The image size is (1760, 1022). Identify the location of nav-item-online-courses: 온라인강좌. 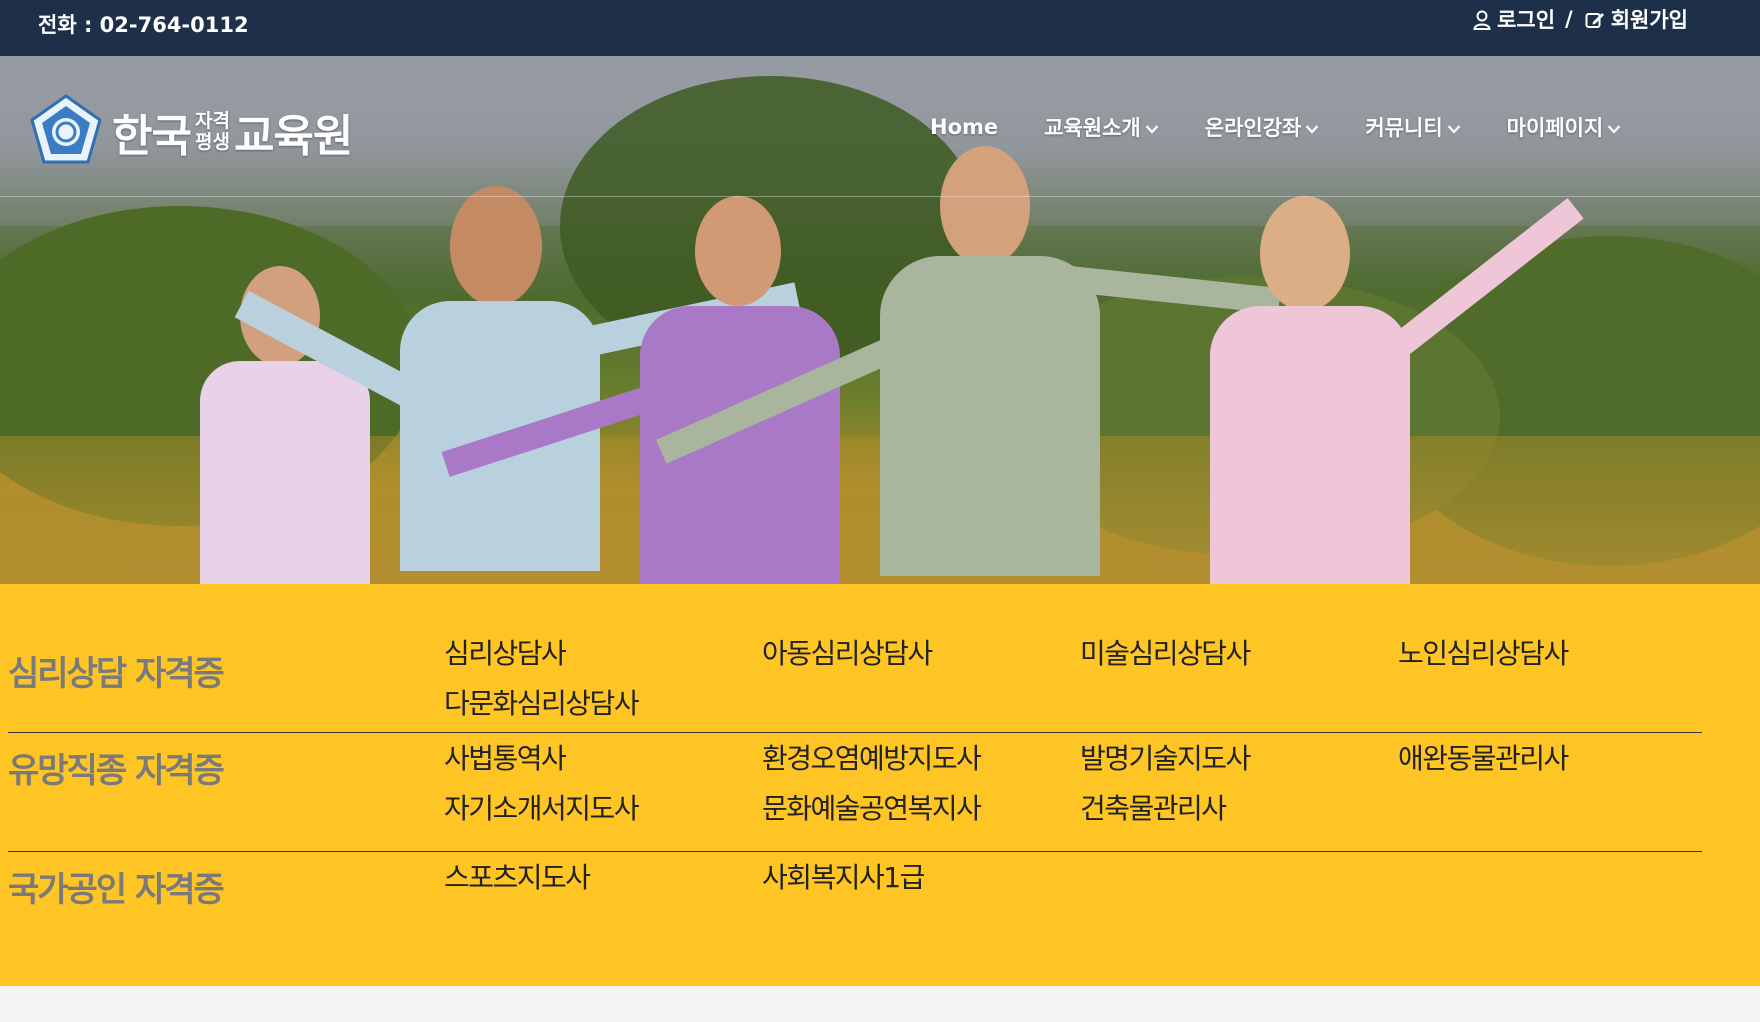
(1262, 127).